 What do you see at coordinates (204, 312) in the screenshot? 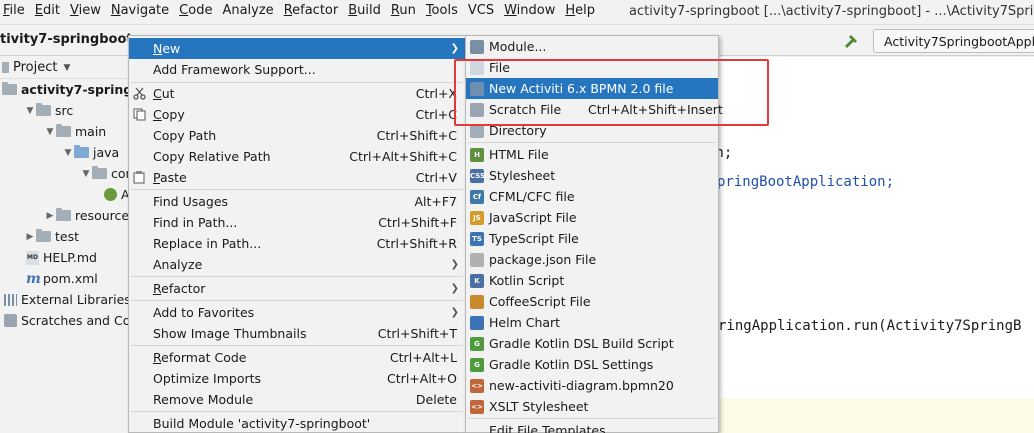
I see `menu-item-label: Add to Favorites` at bounding box center [204, 312].